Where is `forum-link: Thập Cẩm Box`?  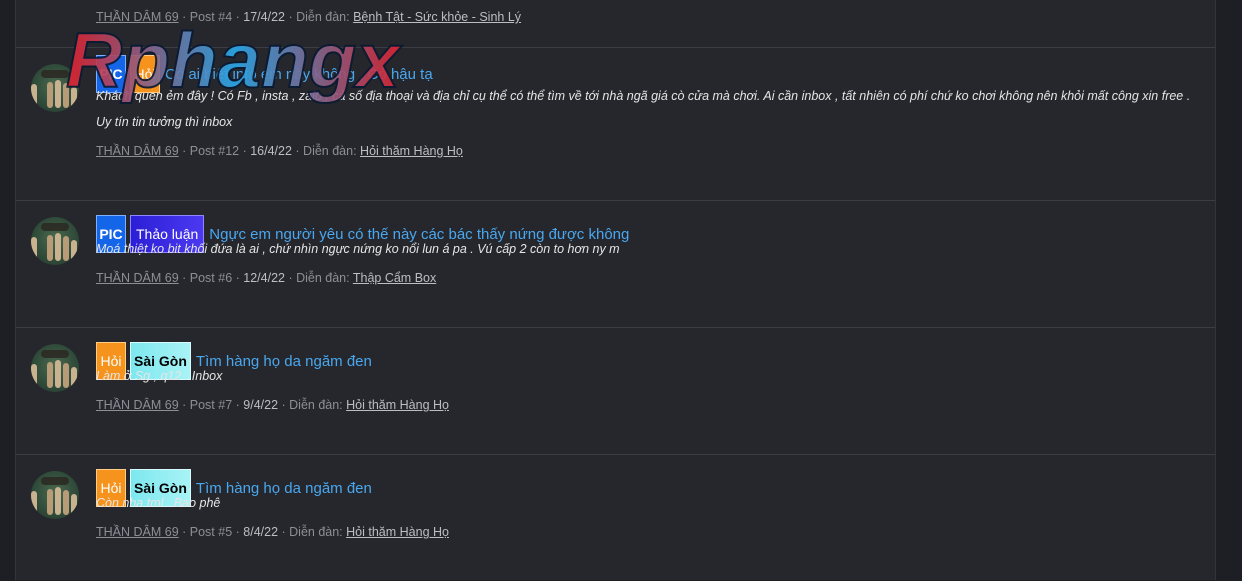
forum-link: Thập Cẩm Box is located at coordinates (394, 278).